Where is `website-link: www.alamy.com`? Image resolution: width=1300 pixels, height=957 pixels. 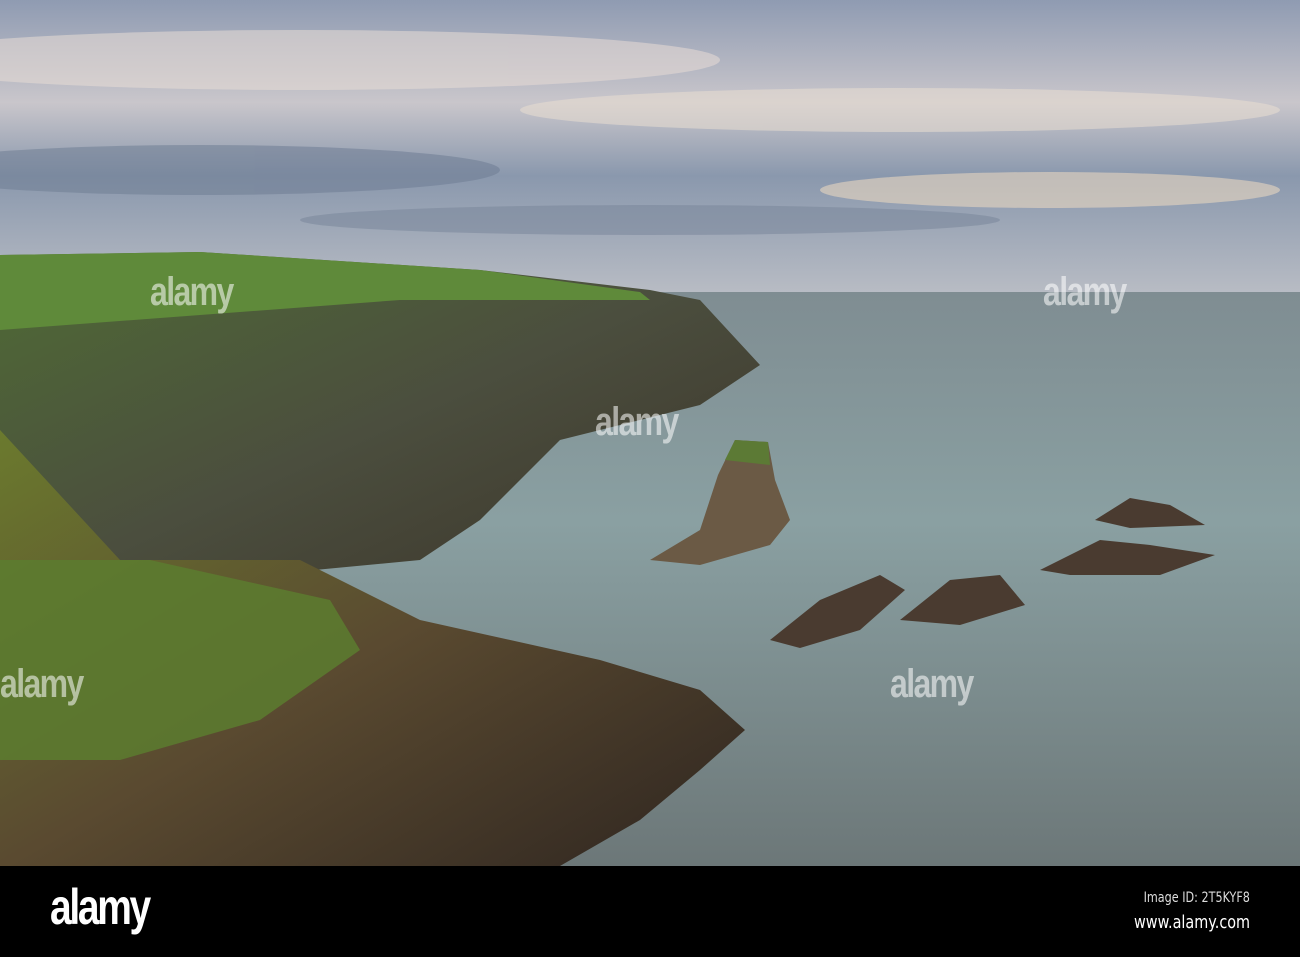 website-link: www.alamy.com is located at coordinates (1191, 922).